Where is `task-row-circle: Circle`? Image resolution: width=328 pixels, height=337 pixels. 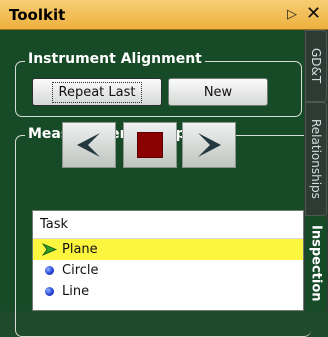 task-row-circle: Circle is located at coordinates (168, 270).